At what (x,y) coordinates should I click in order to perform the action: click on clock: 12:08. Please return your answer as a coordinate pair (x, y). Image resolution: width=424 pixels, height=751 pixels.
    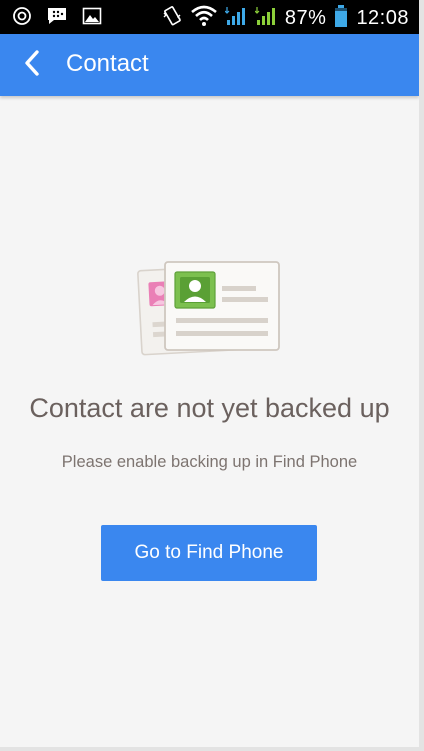
    Looking at the image, I should click on (382, 18).